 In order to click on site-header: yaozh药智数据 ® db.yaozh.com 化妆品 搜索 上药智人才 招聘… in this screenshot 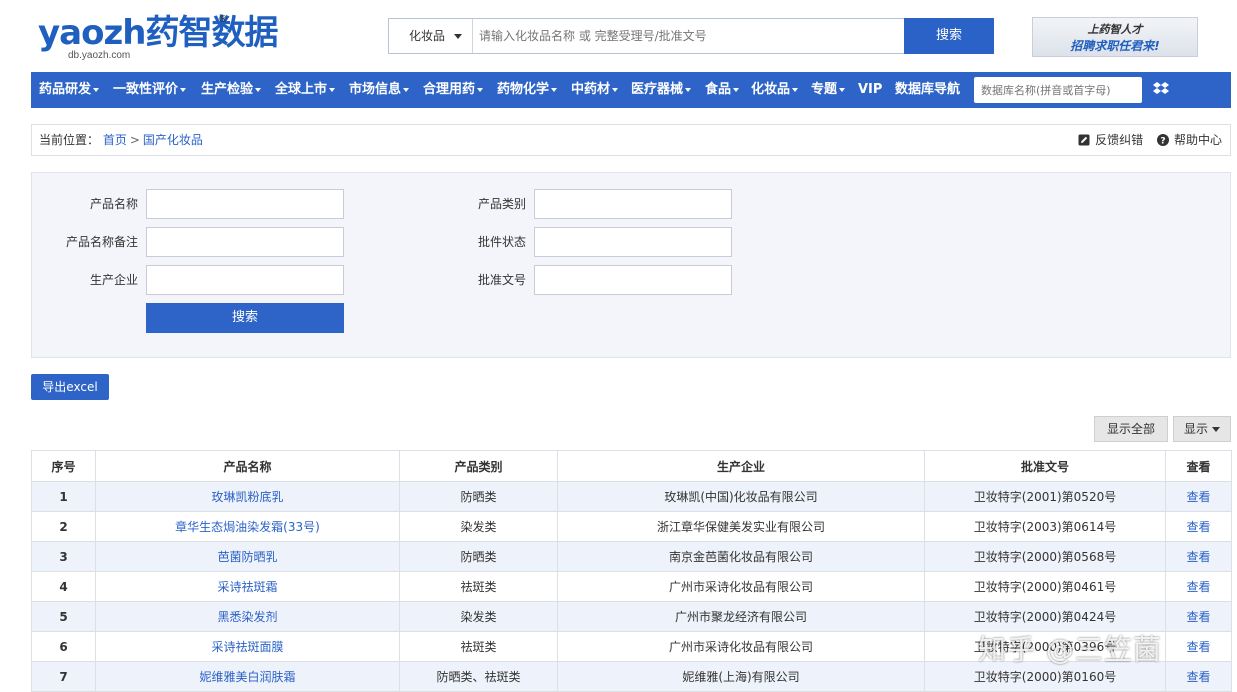, I will do `click(618, 36)`.